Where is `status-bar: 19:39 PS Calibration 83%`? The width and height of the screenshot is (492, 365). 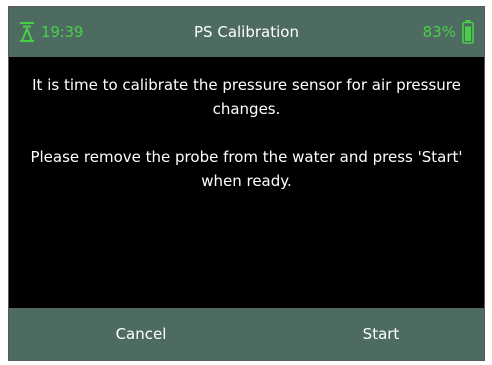
status-bar: 19:39 PS Calibration 83% is located at coordinates (246, 32).